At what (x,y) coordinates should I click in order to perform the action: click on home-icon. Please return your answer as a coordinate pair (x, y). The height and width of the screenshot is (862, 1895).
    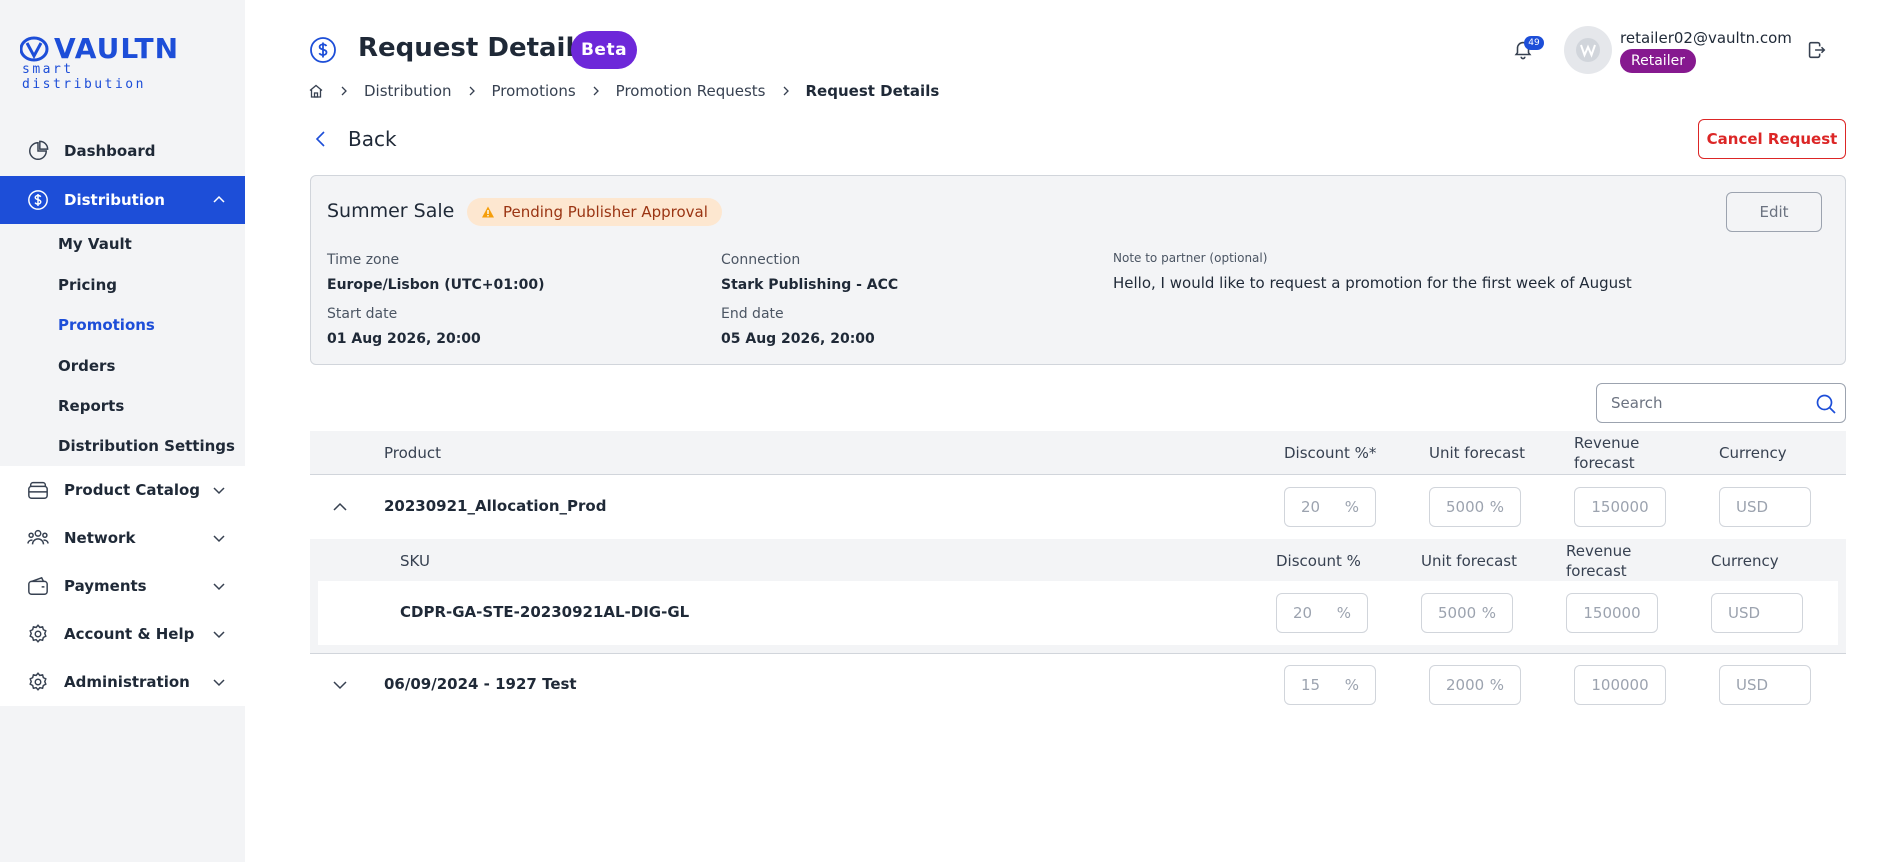
    Looking at the image, I should click on (316, 91).